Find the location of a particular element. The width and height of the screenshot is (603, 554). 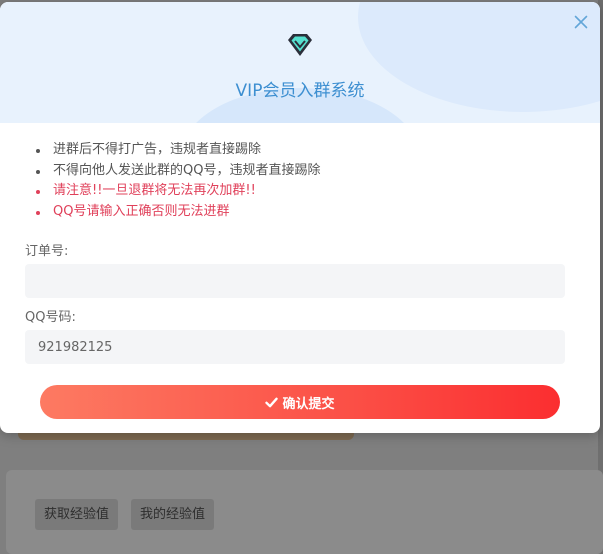

qq-number-label: QQ号码: is located at coordinates (50, 317).